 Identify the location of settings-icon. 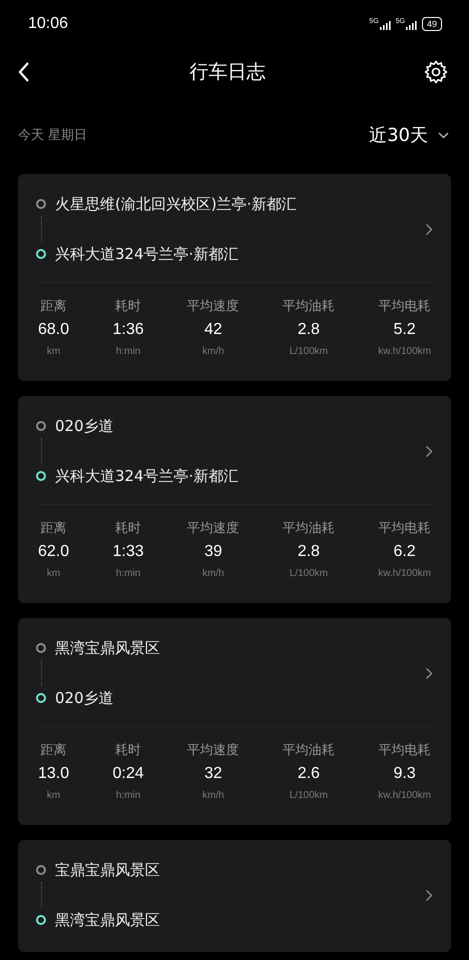
(436, 72).